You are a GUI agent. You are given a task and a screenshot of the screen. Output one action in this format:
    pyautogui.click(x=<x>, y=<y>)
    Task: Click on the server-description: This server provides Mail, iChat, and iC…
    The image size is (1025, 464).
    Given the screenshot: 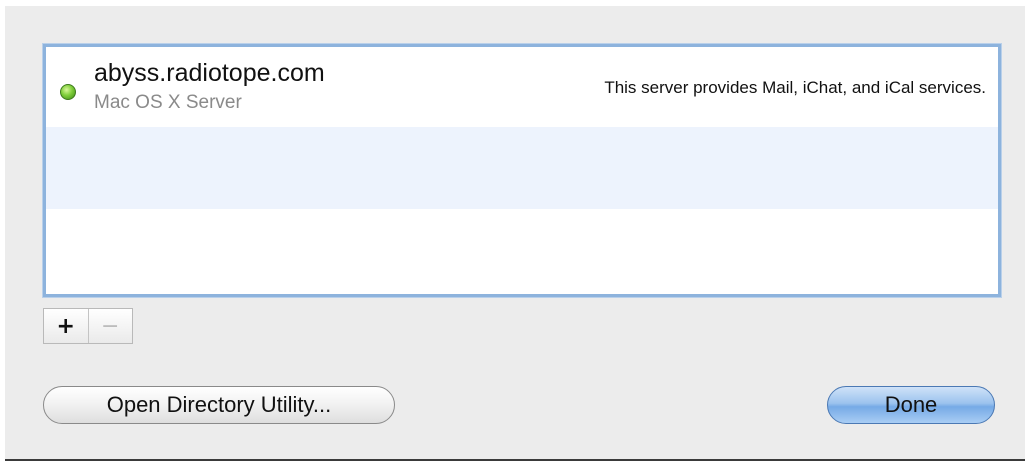 What is the action you would take?
    pyautogui.click(x=795, y=87)
    